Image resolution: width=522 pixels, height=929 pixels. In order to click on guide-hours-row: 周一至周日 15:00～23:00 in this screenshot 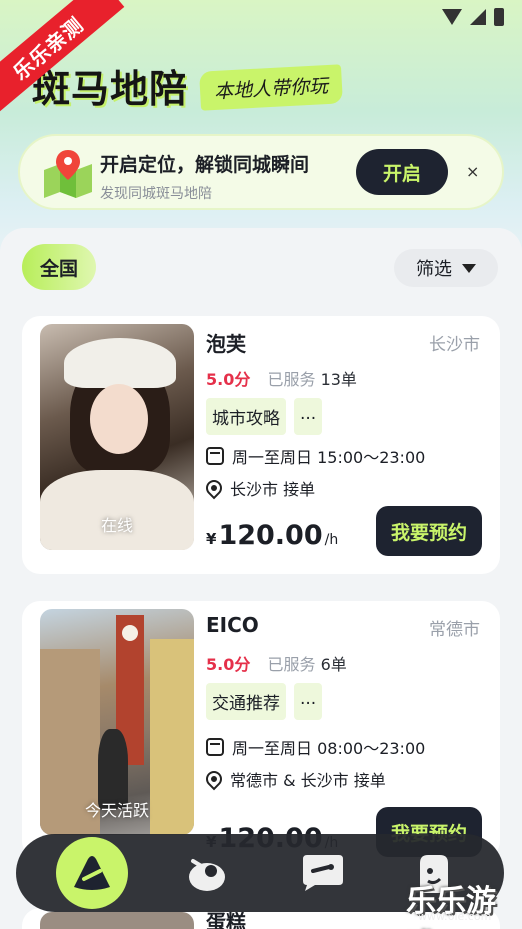, I will do `click(315, 456)`.